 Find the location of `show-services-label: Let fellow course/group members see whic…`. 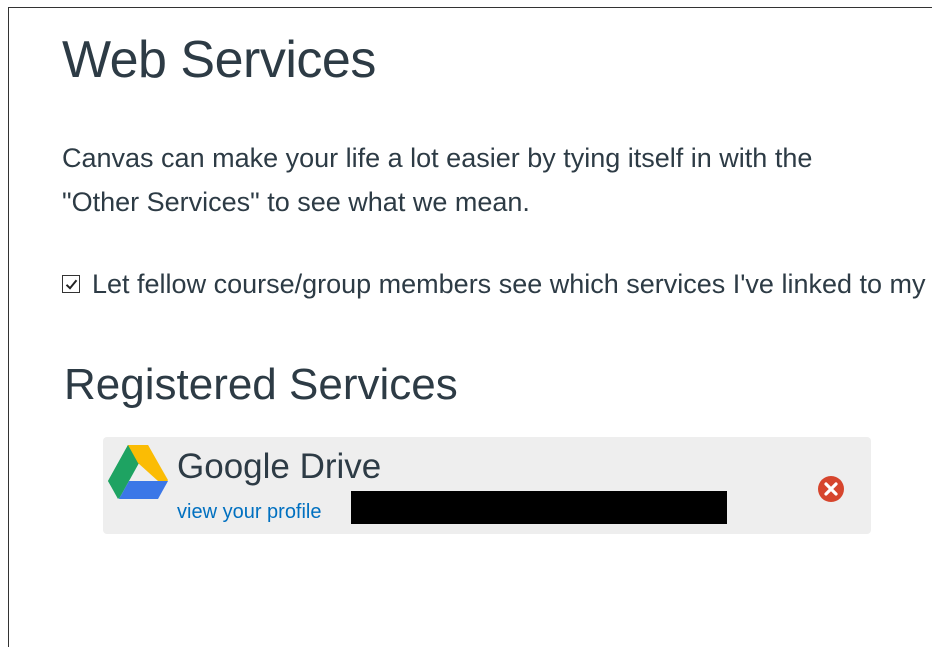

show-services-label: Let fellow course/group members see whic… is located at coordinates (512, 283).